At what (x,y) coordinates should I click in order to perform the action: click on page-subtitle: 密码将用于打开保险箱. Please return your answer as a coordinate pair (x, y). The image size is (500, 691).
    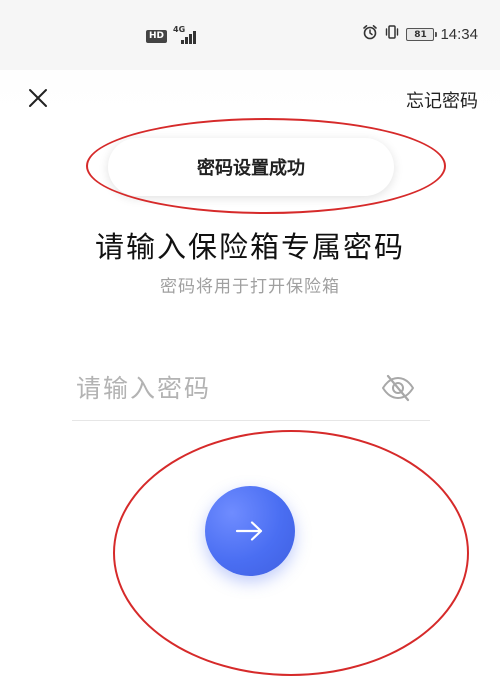
    Looking at the image, I should click on (250, 287).